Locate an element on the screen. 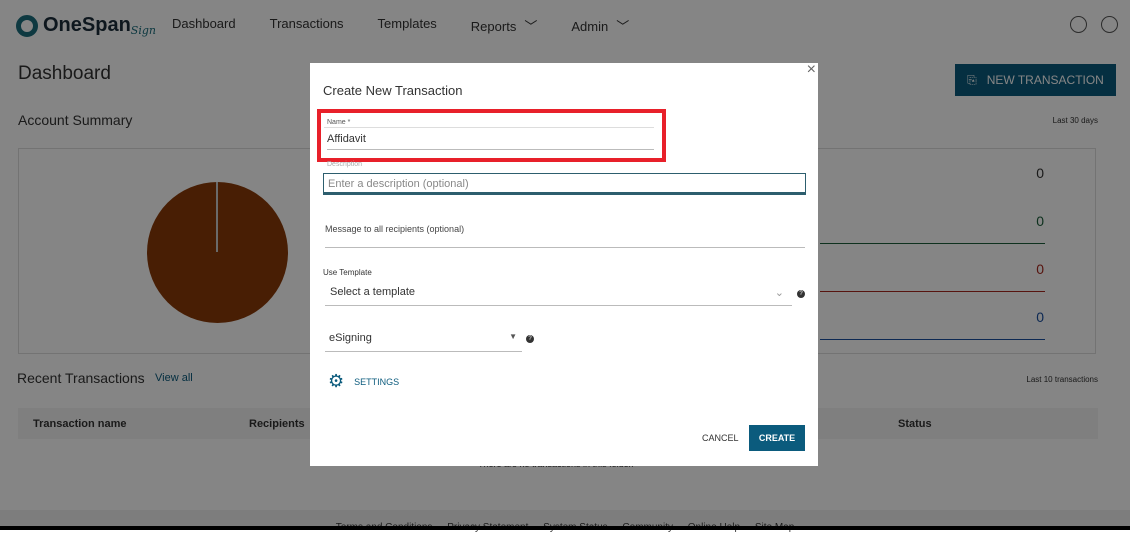  signing-type-value: eSigning is located at coordinates (350, 338).